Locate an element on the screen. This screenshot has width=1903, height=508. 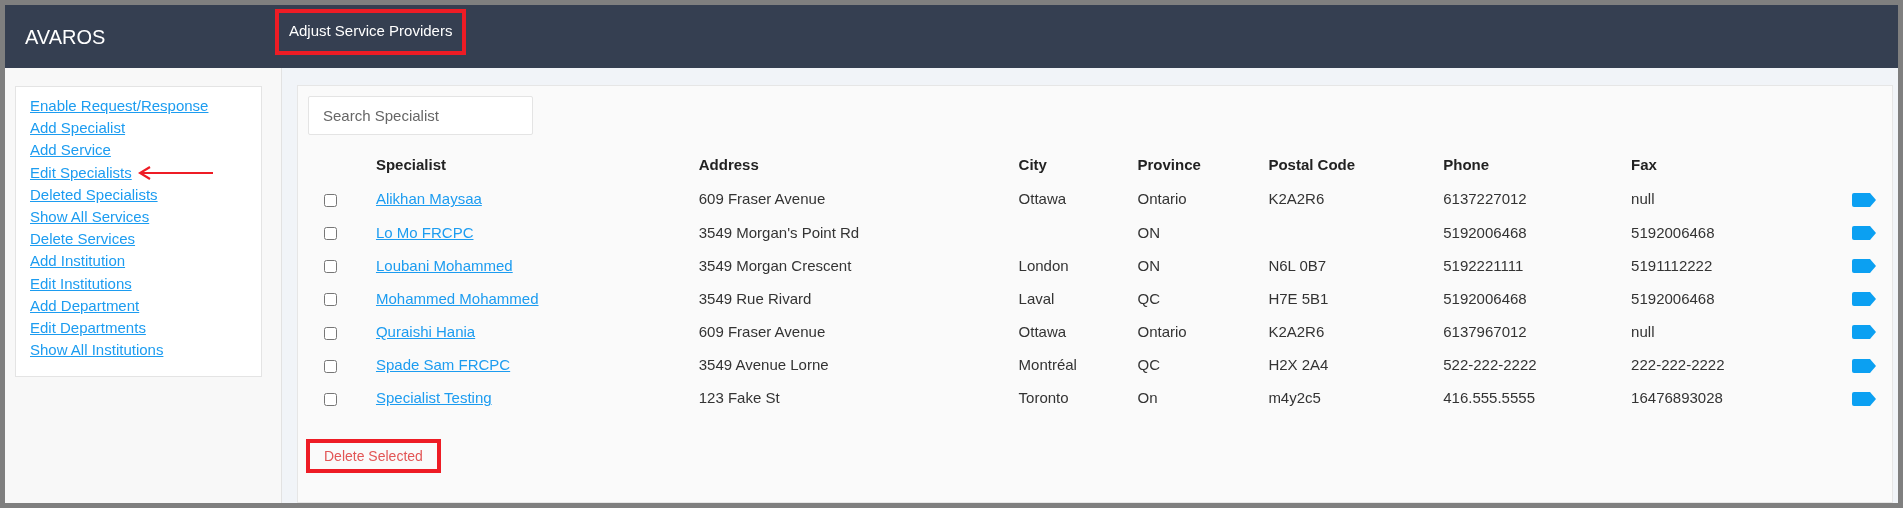
table-cell: 6137967012 is located at coordinates (1485, 332).